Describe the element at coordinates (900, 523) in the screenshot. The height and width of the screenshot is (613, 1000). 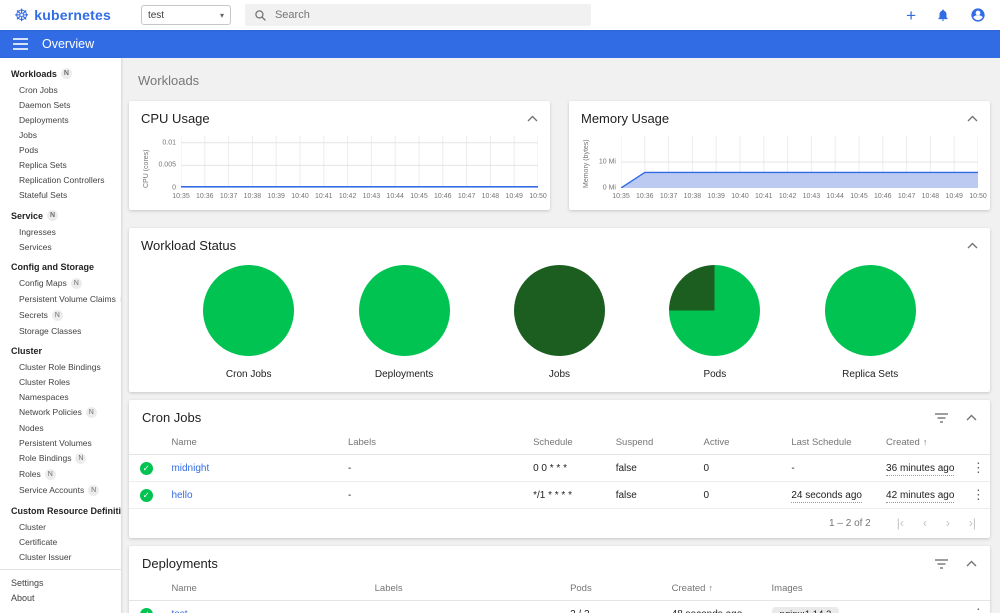
I see `first-page-icon: |‹` at that location.